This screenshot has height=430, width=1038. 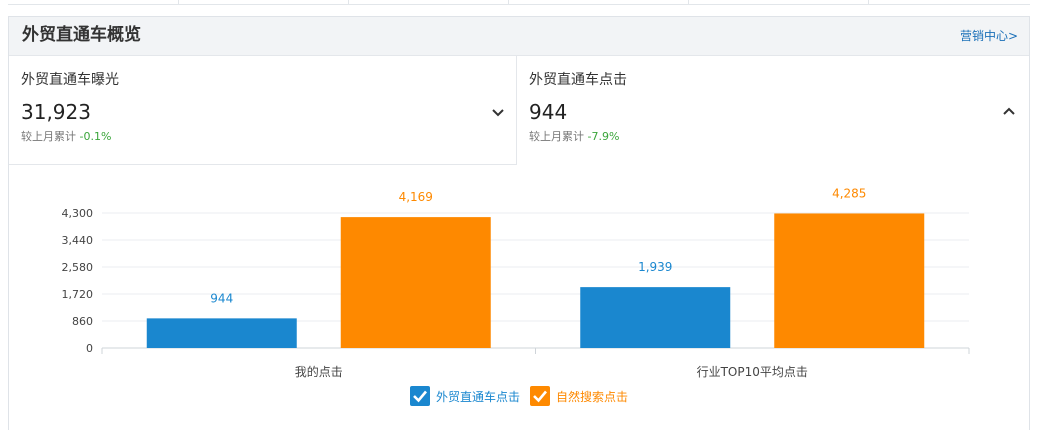 I want to click on exposure-card: 外贸直通车曝光 31,923 较上月累计 -0.1%, so click(x=263, y=110).